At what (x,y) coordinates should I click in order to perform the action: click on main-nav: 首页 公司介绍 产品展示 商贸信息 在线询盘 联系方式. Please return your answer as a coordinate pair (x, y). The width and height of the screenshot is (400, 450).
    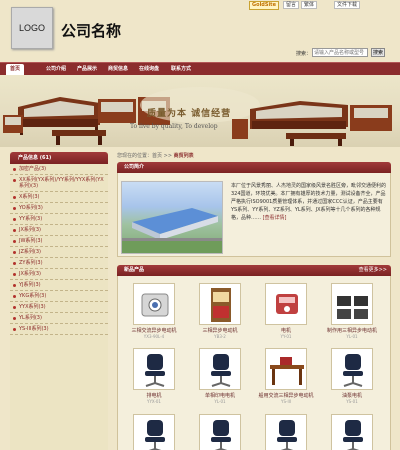
    Looking at the image, I should click on (200, 68).